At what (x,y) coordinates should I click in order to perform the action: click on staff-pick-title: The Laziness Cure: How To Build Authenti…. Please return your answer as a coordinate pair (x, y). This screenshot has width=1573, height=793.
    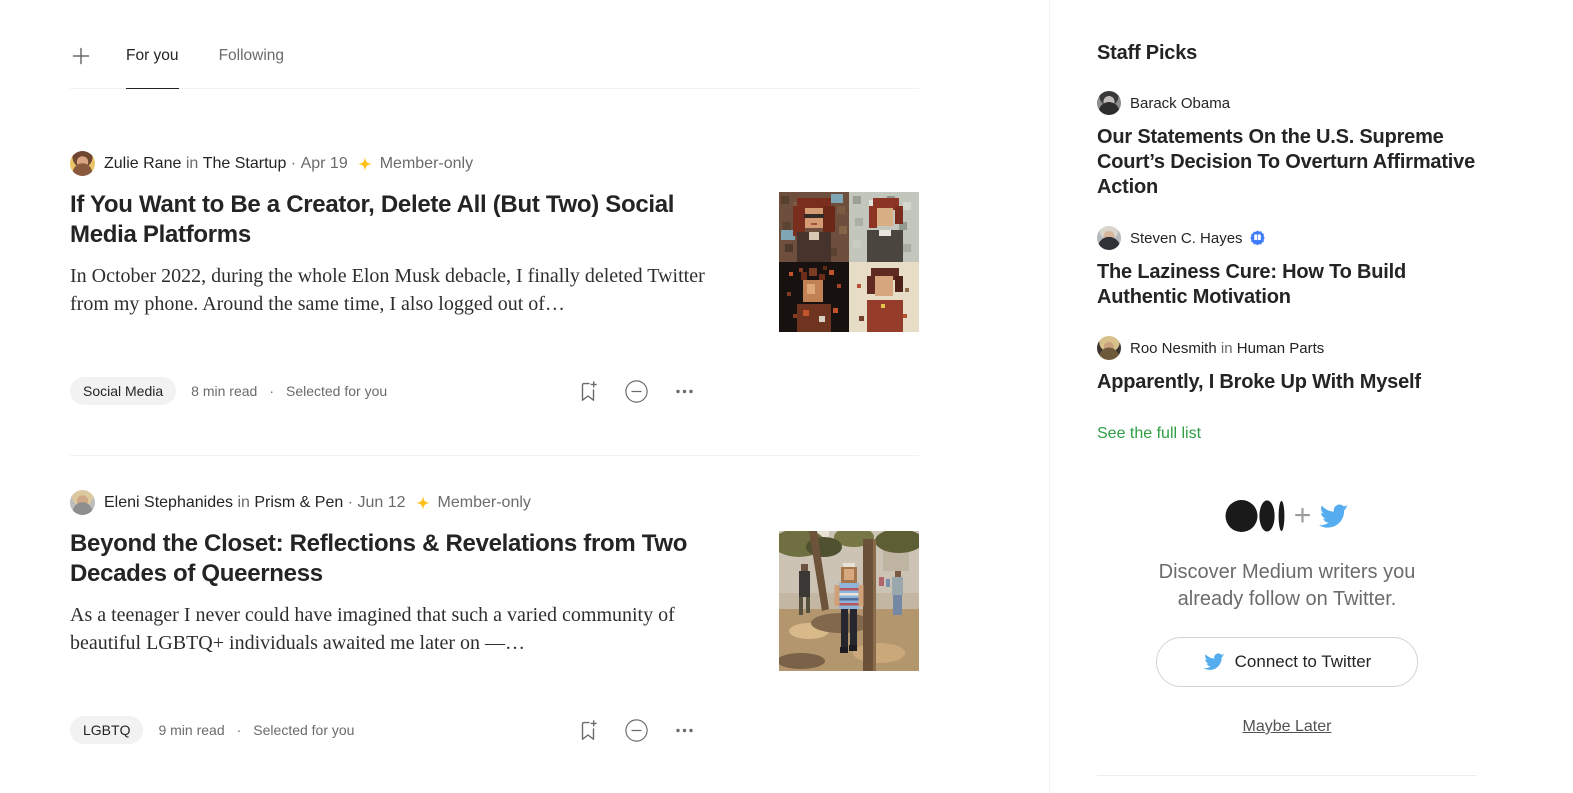
    Looking at the image, I should click on (1287, 285).